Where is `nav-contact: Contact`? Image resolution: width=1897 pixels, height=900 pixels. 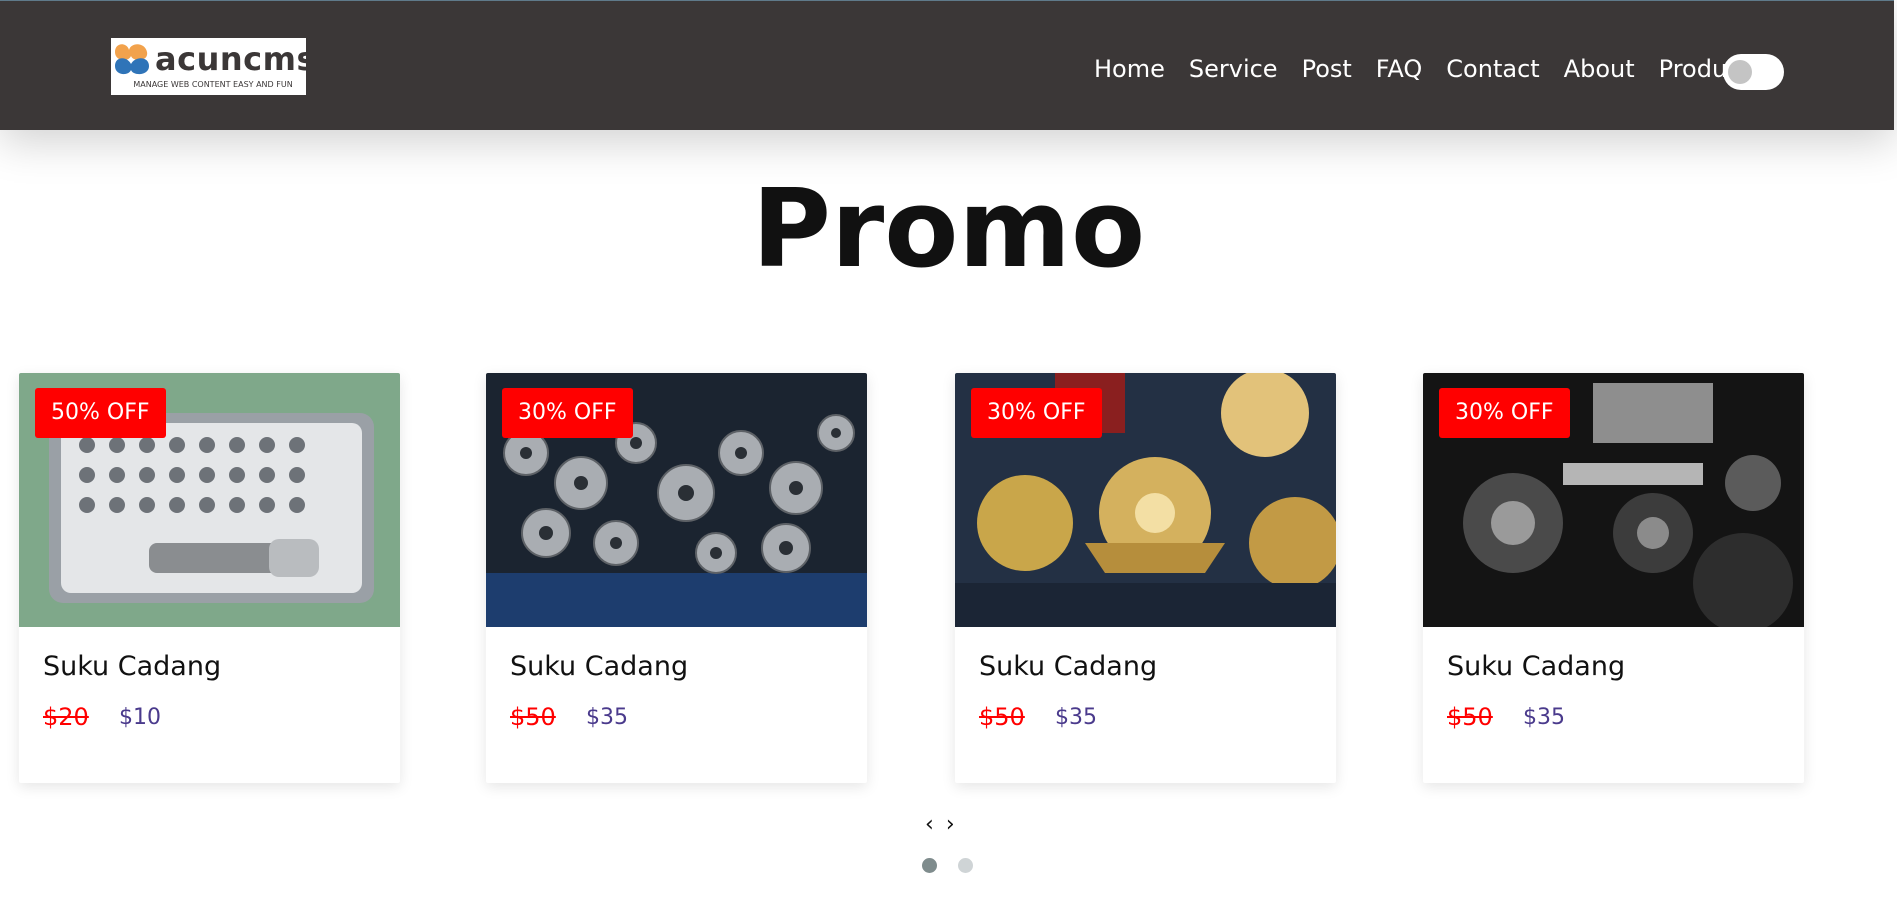
nav-contact: Contact is located at coordinates (1492, 69).